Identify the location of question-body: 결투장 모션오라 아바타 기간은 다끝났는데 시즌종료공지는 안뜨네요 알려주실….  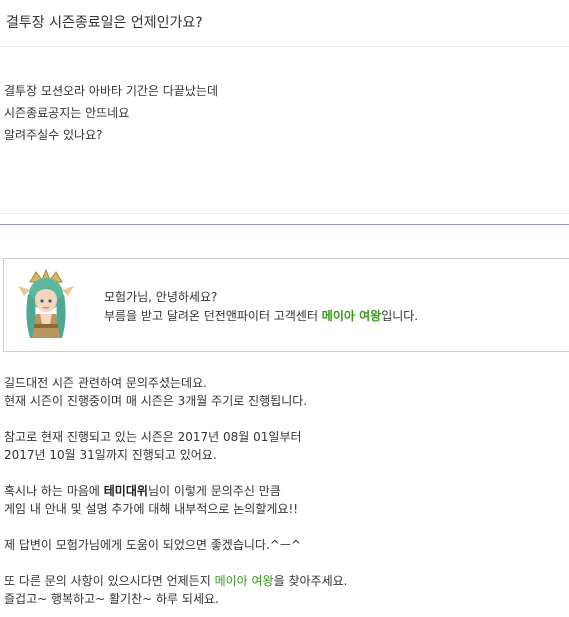
(111, 113).